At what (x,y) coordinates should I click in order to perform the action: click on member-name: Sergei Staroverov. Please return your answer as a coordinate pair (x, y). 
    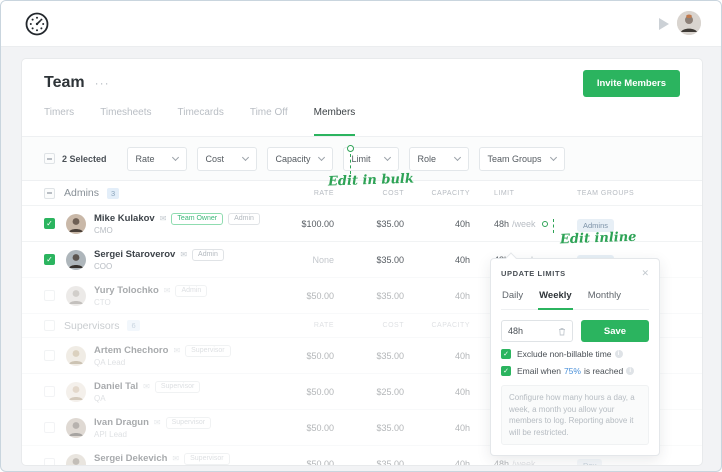
    Looking at the image, I should click on (134, 254).